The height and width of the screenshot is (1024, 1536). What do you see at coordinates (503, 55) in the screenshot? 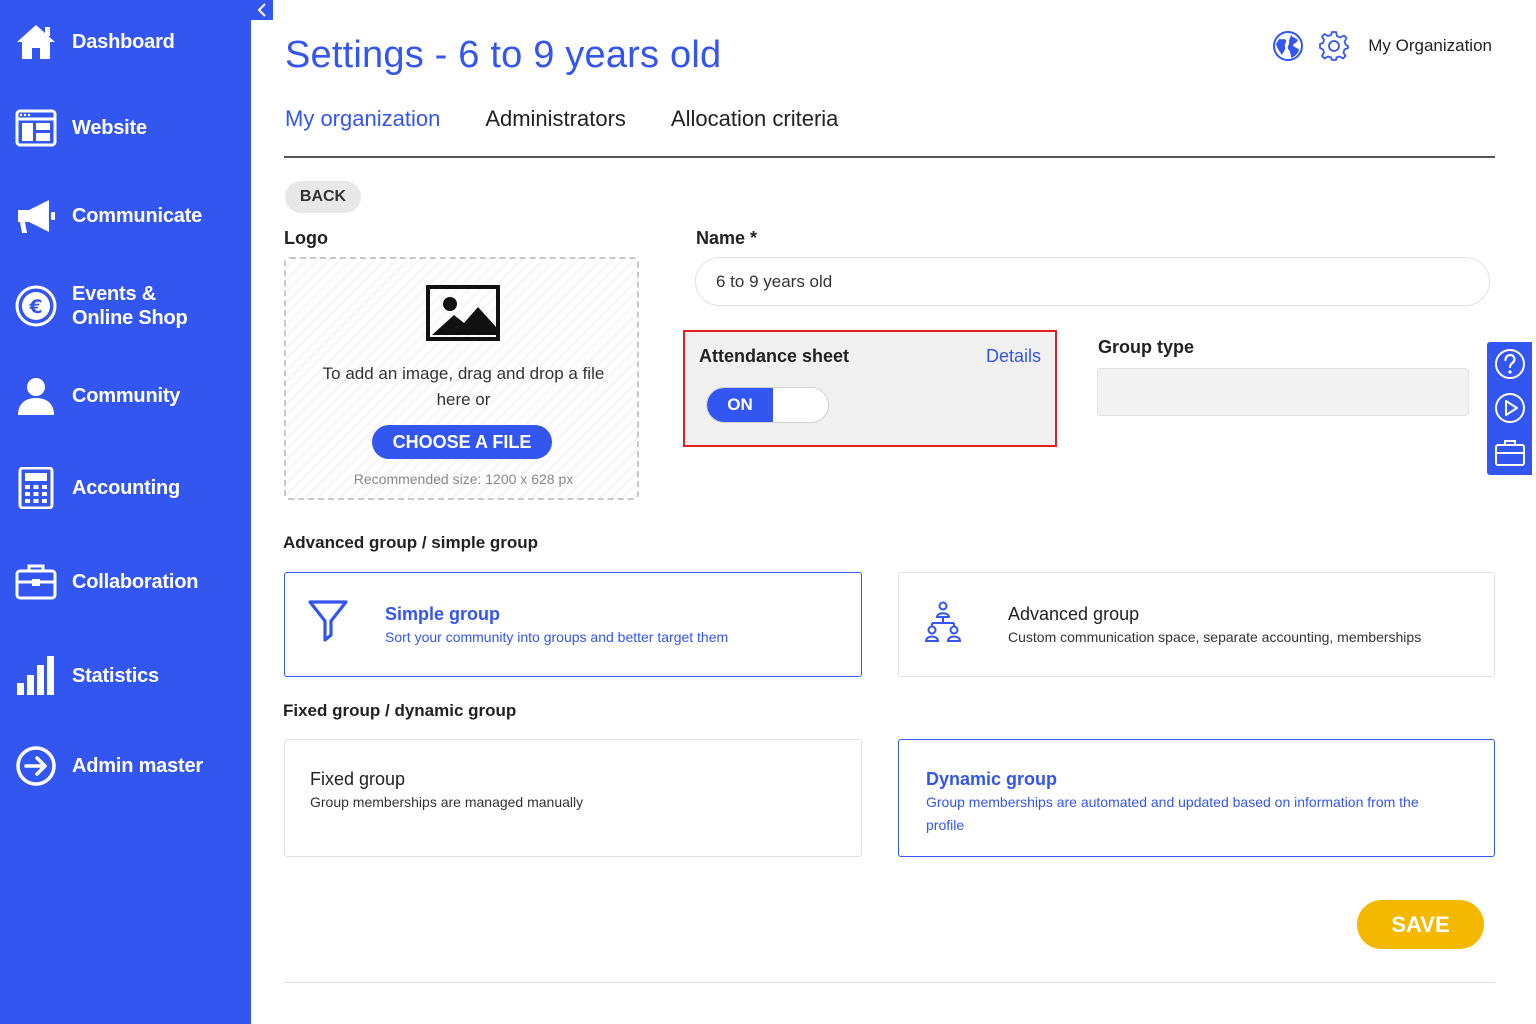
I see `page-title: Settings - 6 to 9 years old` at bounding box center [503, 55].